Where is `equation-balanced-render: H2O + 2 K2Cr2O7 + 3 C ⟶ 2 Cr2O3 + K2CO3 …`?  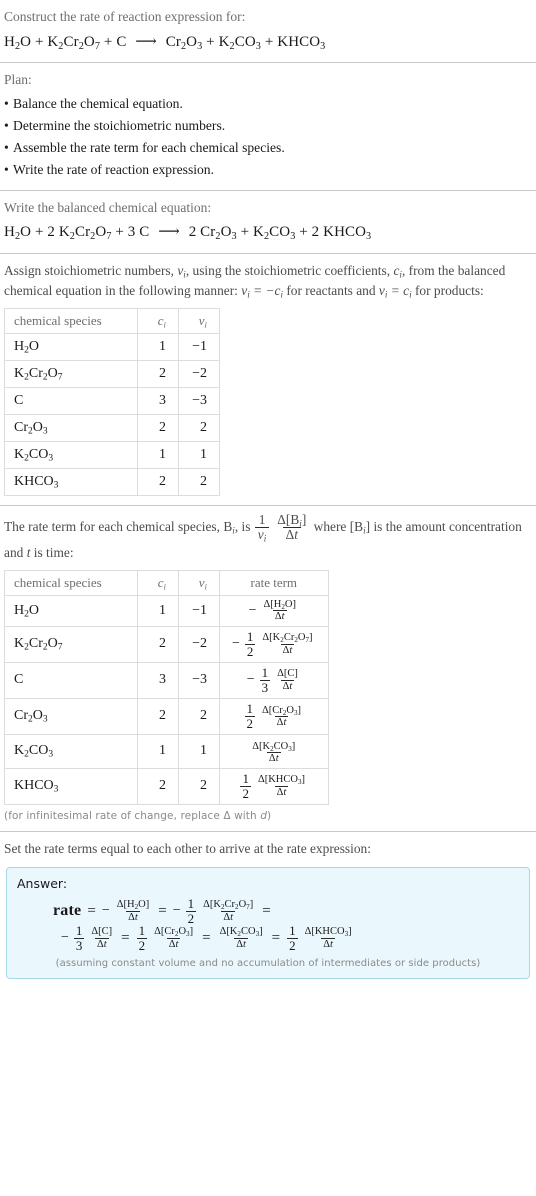 equation-balanced-render: H2O + 2 K2Cr2O7 + 3 C ⟶ 2 Cr2O3 + K2CO3 … is located at coordinates (188, 233).